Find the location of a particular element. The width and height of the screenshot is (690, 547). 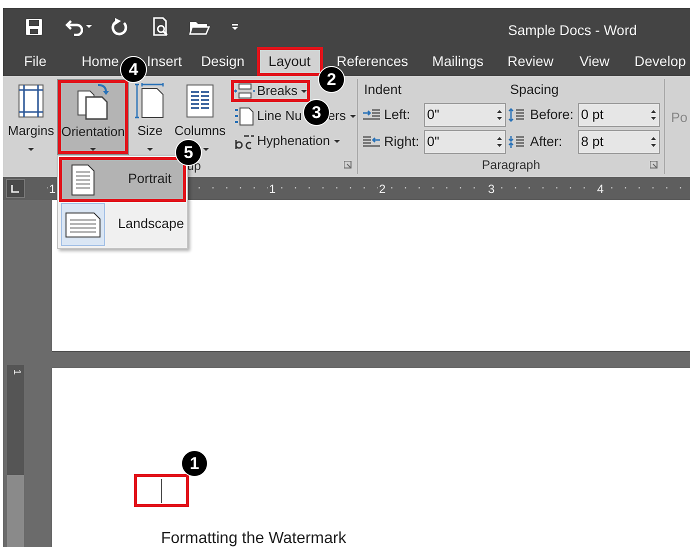

right-spacing-icon is located at coordinates (371, 142).